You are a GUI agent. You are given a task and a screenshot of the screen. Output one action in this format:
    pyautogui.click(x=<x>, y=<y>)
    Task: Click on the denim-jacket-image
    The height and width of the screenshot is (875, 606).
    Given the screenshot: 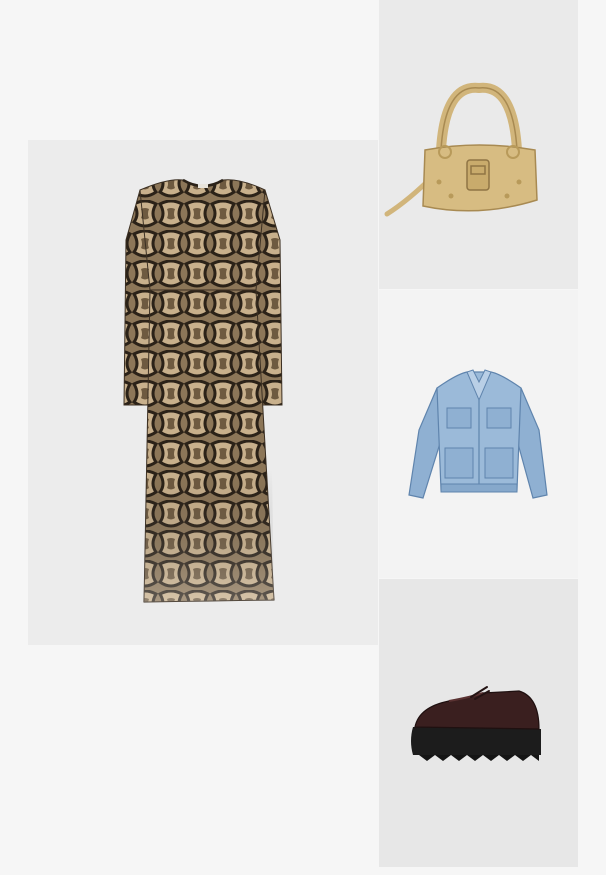 What is the action you would take?
    pyautogui.click(x=478, y=434)
    